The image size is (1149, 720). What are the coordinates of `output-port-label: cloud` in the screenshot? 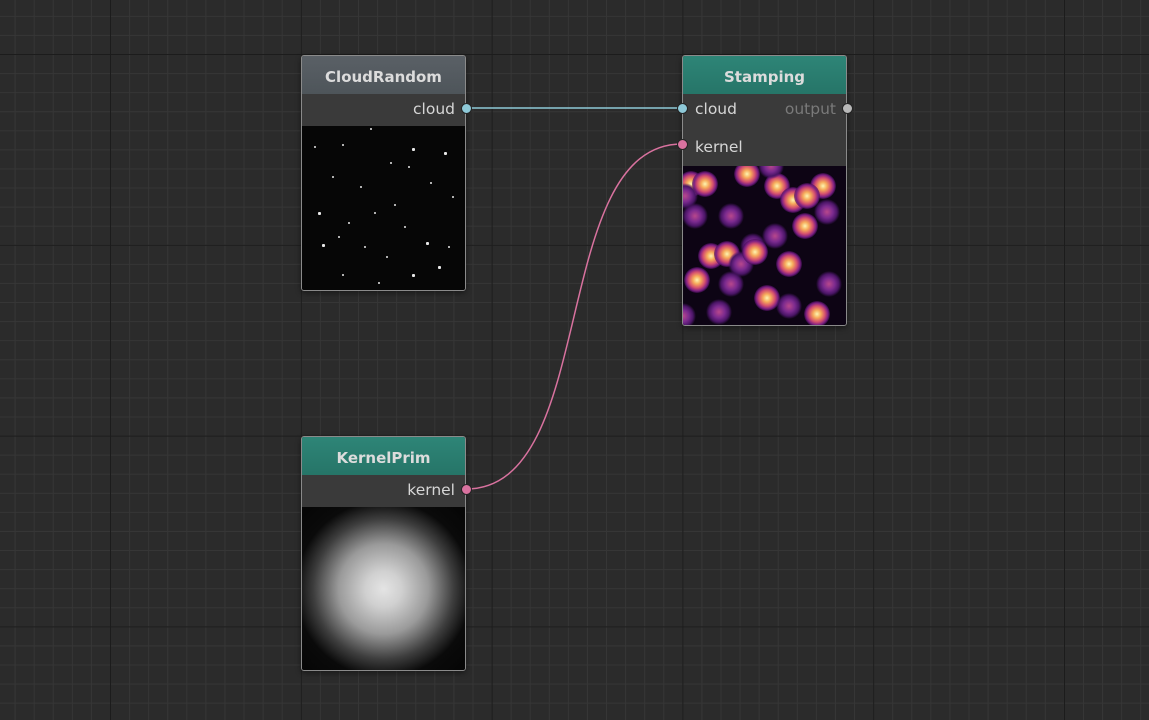 It's located at (434, 109).